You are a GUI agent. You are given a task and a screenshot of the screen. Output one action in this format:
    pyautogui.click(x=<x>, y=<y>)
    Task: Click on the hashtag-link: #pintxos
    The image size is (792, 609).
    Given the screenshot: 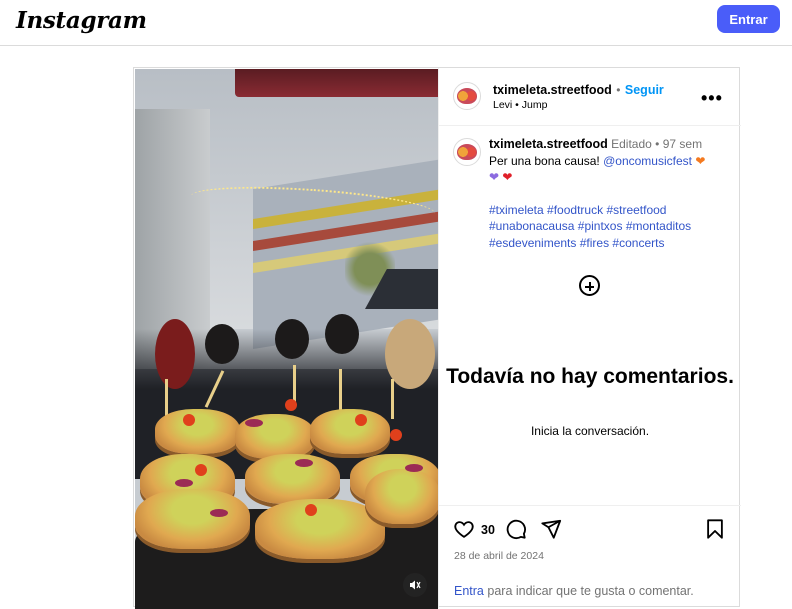 What is the action you would take?
    pyautogui.click(x=600, y=226)
    